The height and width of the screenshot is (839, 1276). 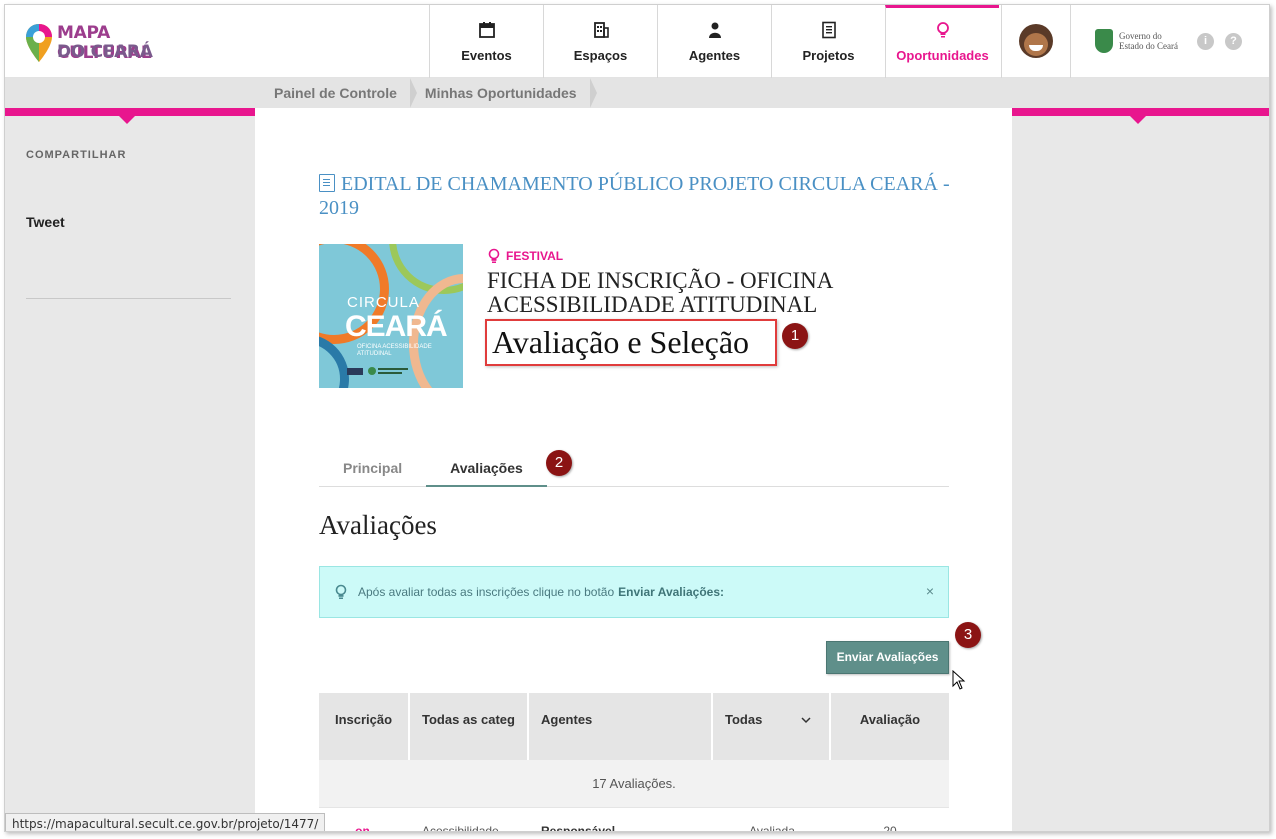 What do you see at coordinates (959, 680) in the screenshot?
I see `mouse-cursor-icon` at bounding box center [959, 680].